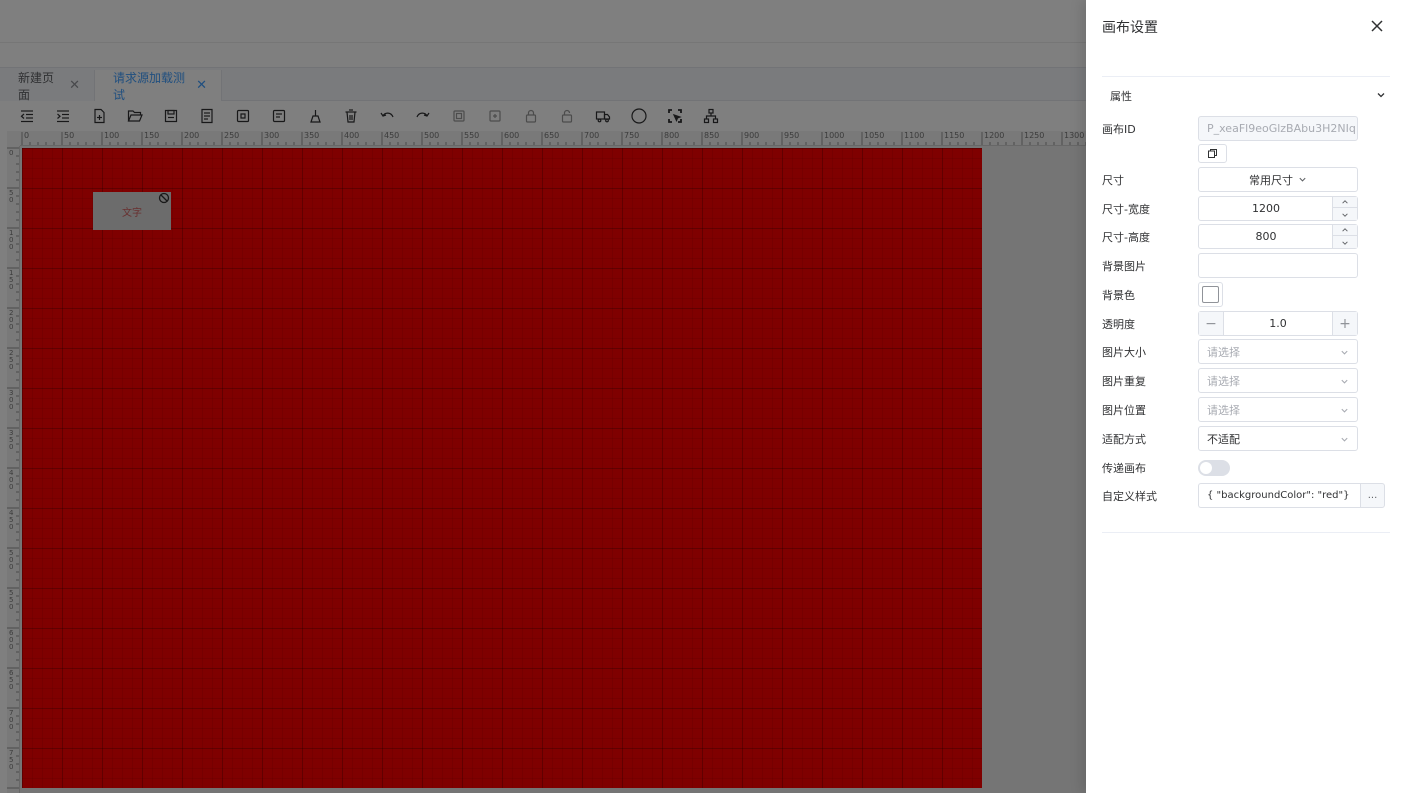 The height and width of the screenshot is (793, 1404). Describe the element at coordinates (1119, 129) in the screenshot. I see `canvas-id-label: 画布ID` at that location.